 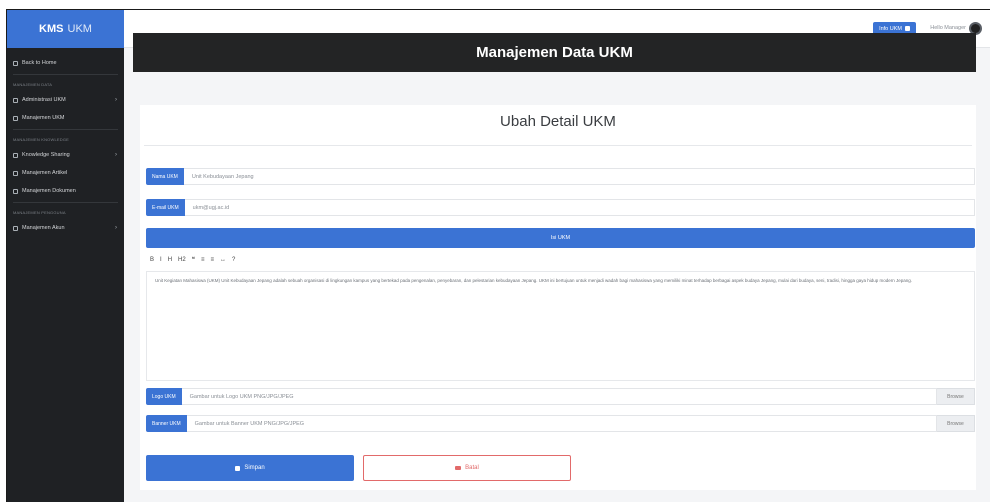 I want to click on cancel-label: Batal, so click(x=472, y=468).